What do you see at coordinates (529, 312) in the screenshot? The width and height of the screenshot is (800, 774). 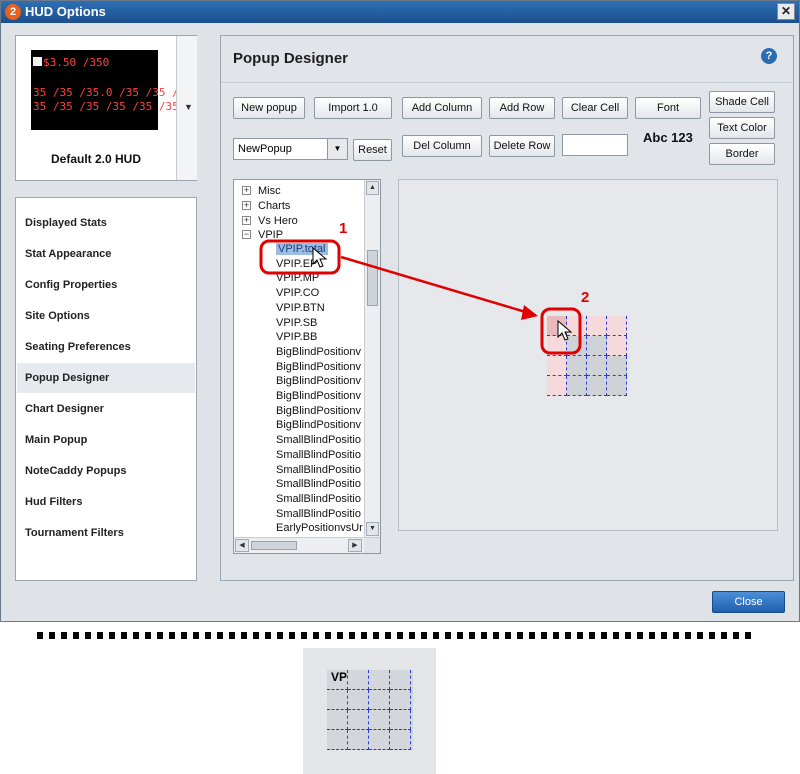 I see `drag-arrow-head` at bounding box center [529, 312].